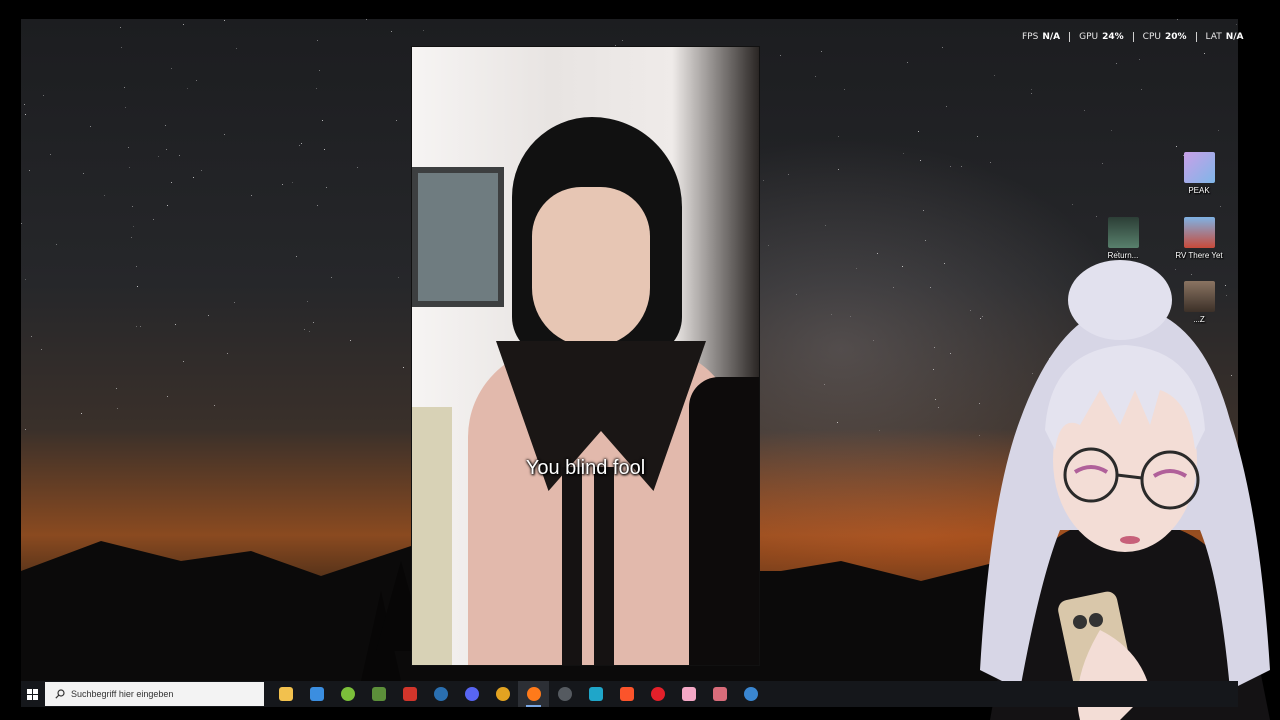 The width and height of the screenshot is (1280, 720). I want to click on chrome-icon, so click(502, 694).